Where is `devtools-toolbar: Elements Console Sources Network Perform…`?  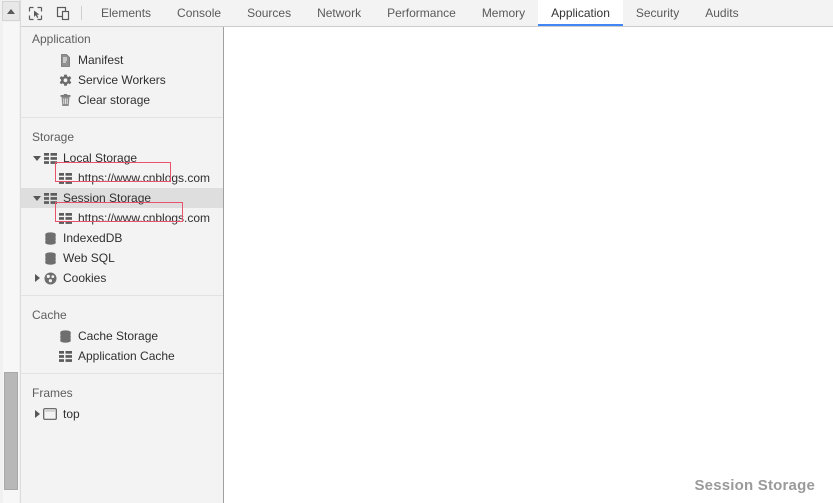
devtools-toolbar: Elements Console Sources Network Perform… is located at coordinates (427, 13).